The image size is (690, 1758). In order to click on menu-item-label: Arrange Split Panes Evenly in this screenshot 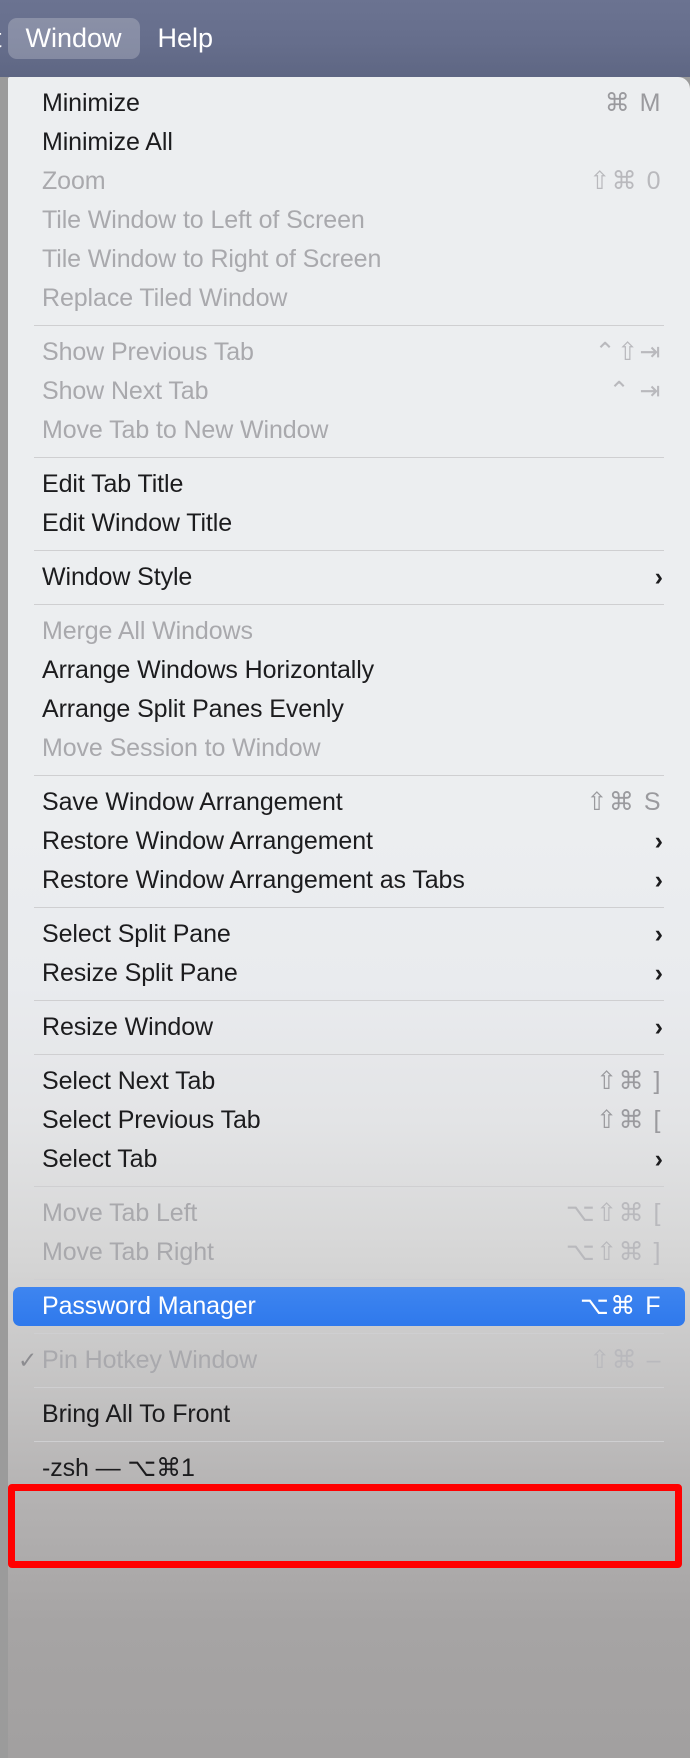, I will do `click(193, 709)`.